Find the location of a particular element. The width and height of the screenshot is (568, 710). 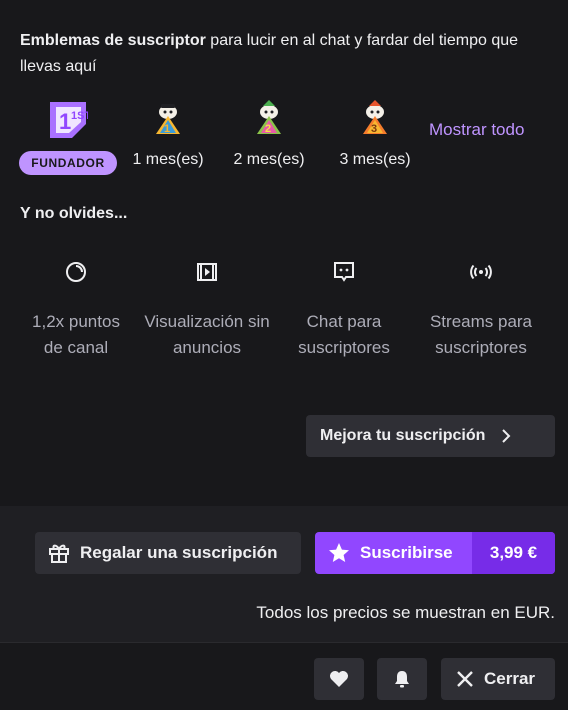

chevron-right-icon is located at coordinates (506, 436).